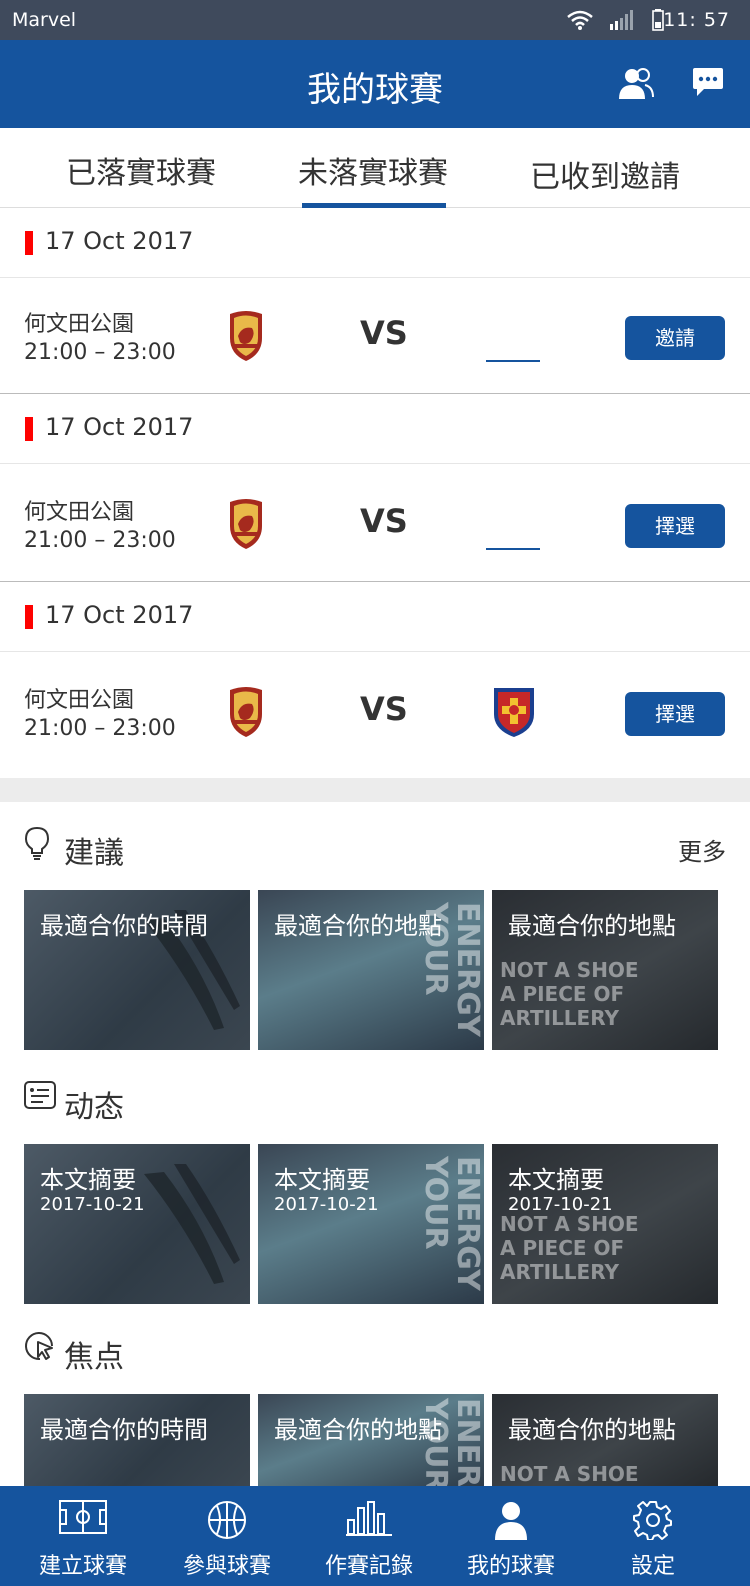  Describe the element at coordinates (562, 1006) in the screenshot. I see `card-overlay-text: A PIECE OF ARTILLERY` at that location.